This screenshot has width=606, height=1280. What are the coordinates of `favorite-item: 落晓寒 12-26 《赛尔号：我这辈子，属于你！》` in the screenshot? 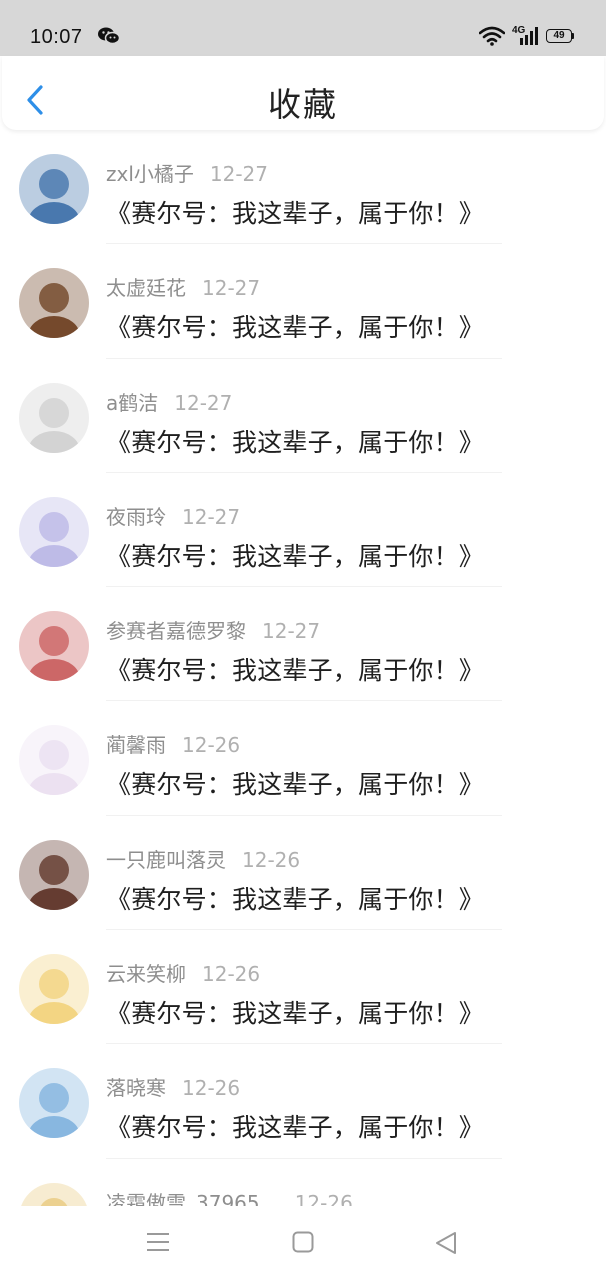 It's located at (303, 1101).